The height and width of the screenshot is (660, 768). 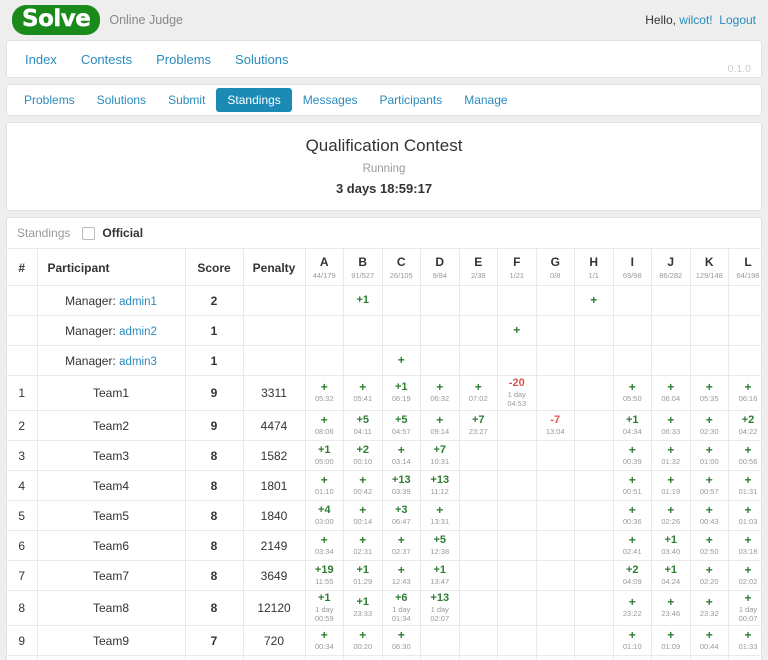 I want to click on result-cell: +04:40, so click(x=401, y=657).